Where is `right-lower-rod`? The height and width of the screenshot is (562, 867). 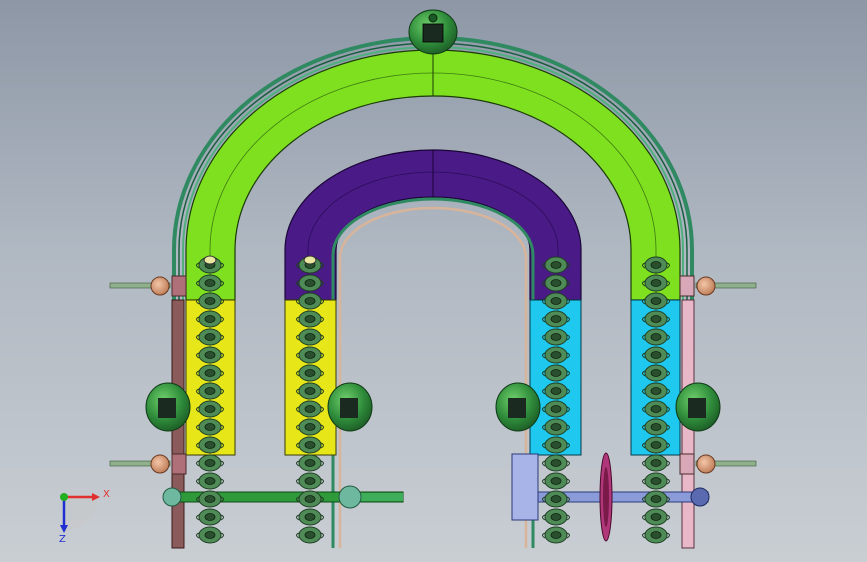
right-lower-rod is located at coordinates (718, 464).